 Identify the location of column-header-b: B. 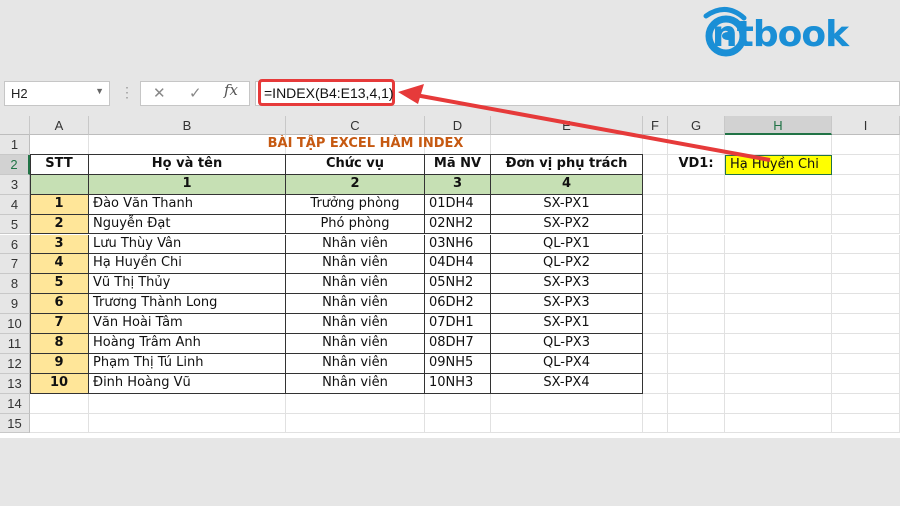
(187, 125).